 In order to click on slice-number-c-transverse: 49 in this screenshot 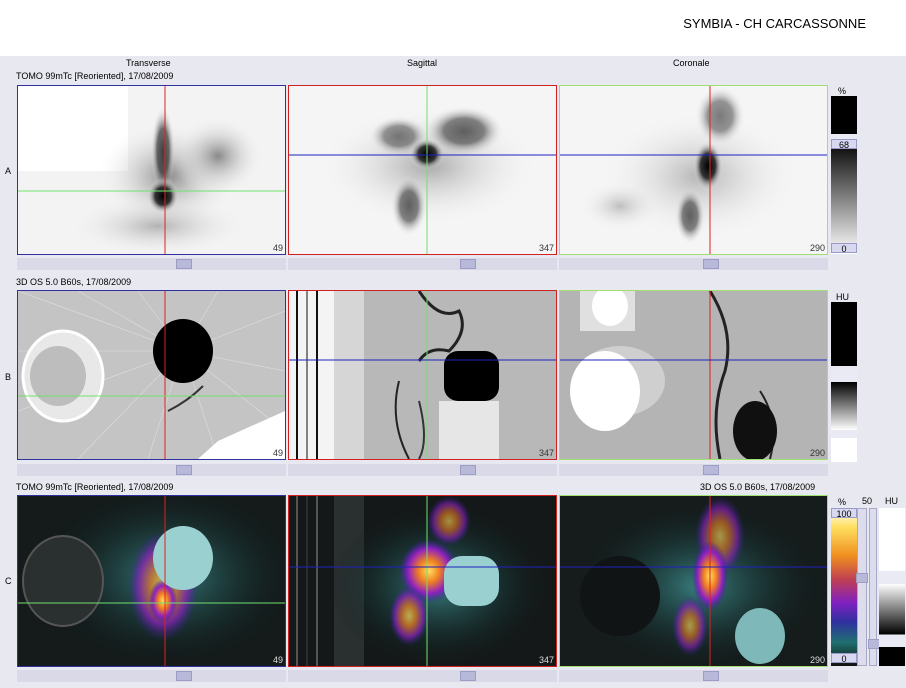, I will do `click(277, 660)`.